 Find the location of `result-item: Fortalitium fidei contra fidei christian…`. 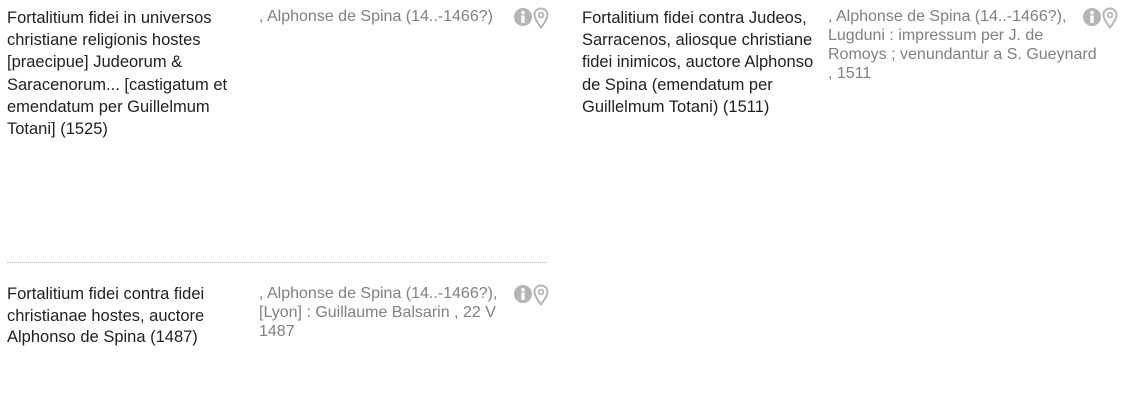

result-item: Fortalitium fidei contra fidei christian… is located at coordinates (280, 339).